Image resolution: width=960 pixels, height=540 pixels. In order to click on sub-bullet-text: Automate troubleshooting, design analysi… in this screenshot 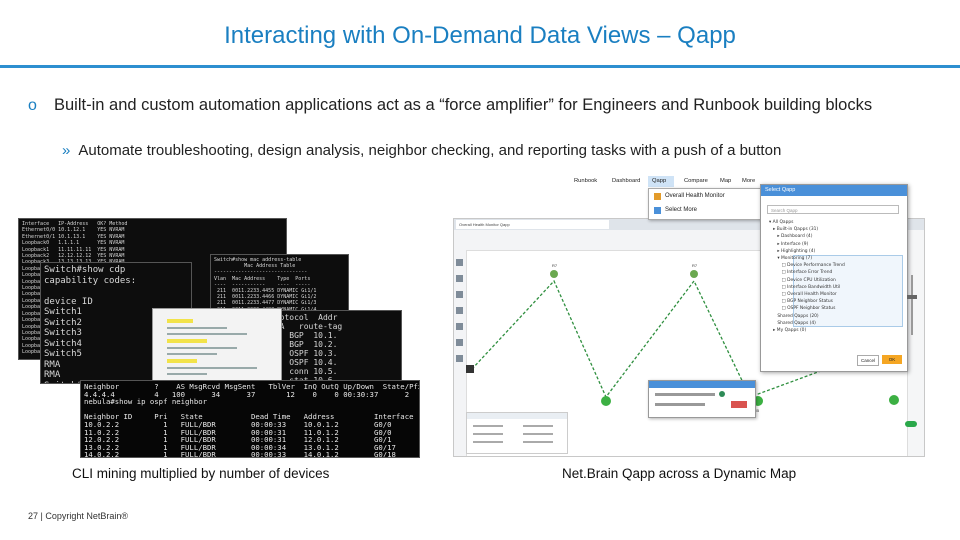, I will do `click(430, 150)`.